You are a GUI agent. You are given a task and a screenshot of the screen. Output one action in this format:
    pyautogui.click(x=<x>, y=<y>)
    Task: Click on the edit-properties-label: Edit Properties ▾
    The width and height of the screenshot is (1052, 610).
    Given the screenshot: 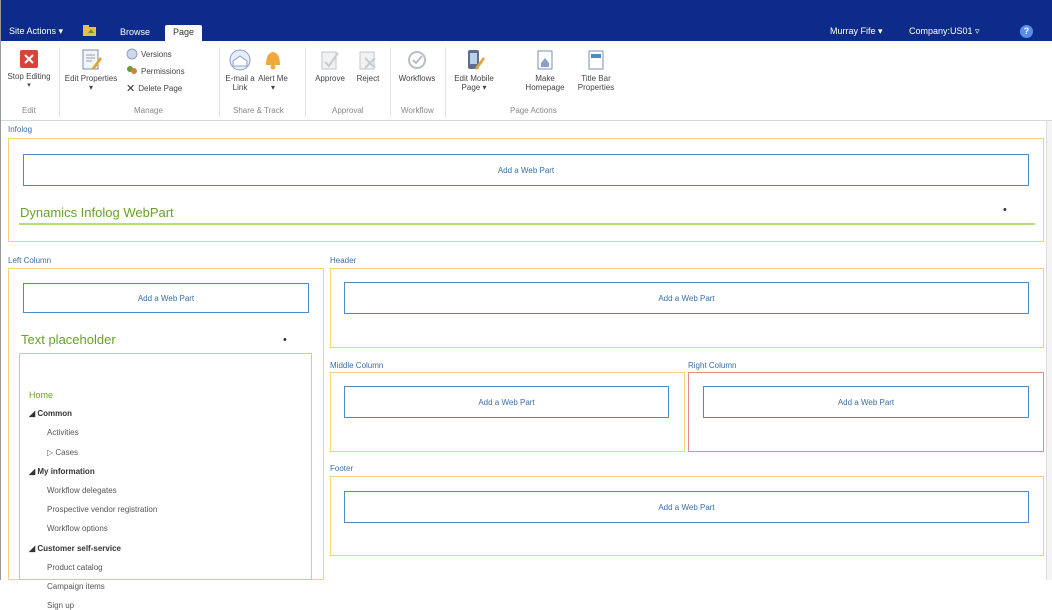 What is the action you would take?
    pyautogui.click(x=91, y=83)
    